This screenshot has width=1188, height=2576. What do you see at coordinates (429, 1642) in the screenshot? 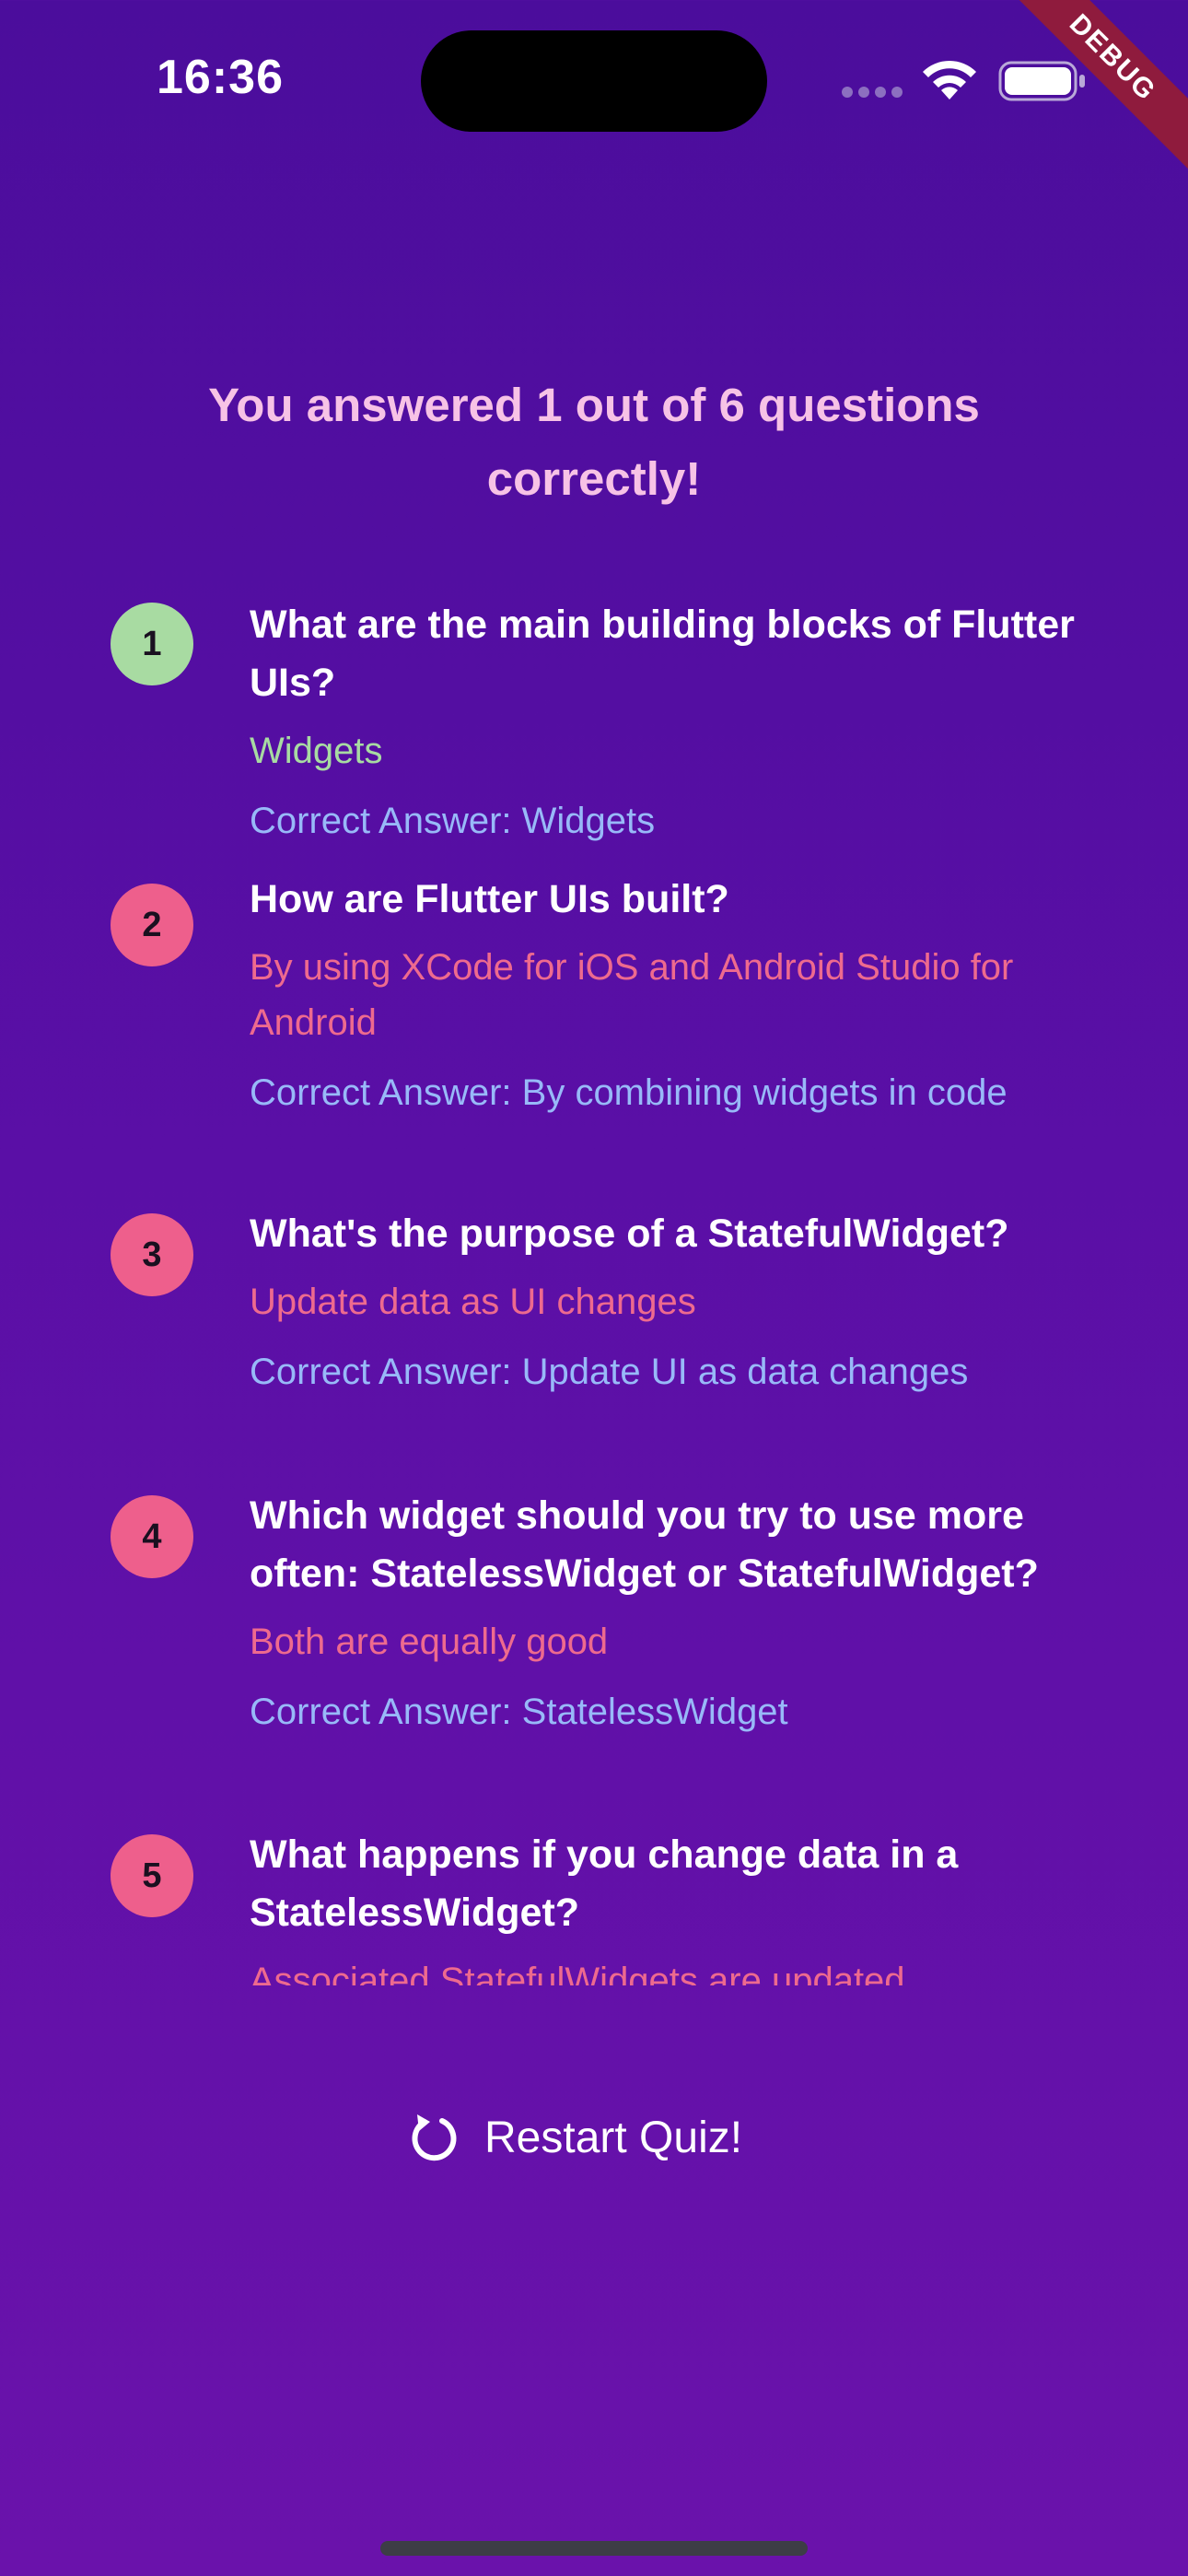
I see `user-answer: Both are equally good` at bounding box center [429, 1642].